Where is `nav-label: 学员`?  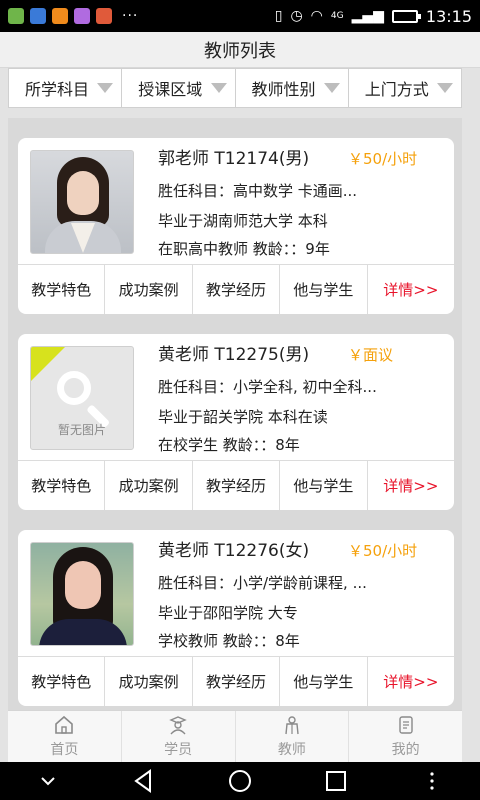
nav-label: 学员 is located at coordinates (178, 749).